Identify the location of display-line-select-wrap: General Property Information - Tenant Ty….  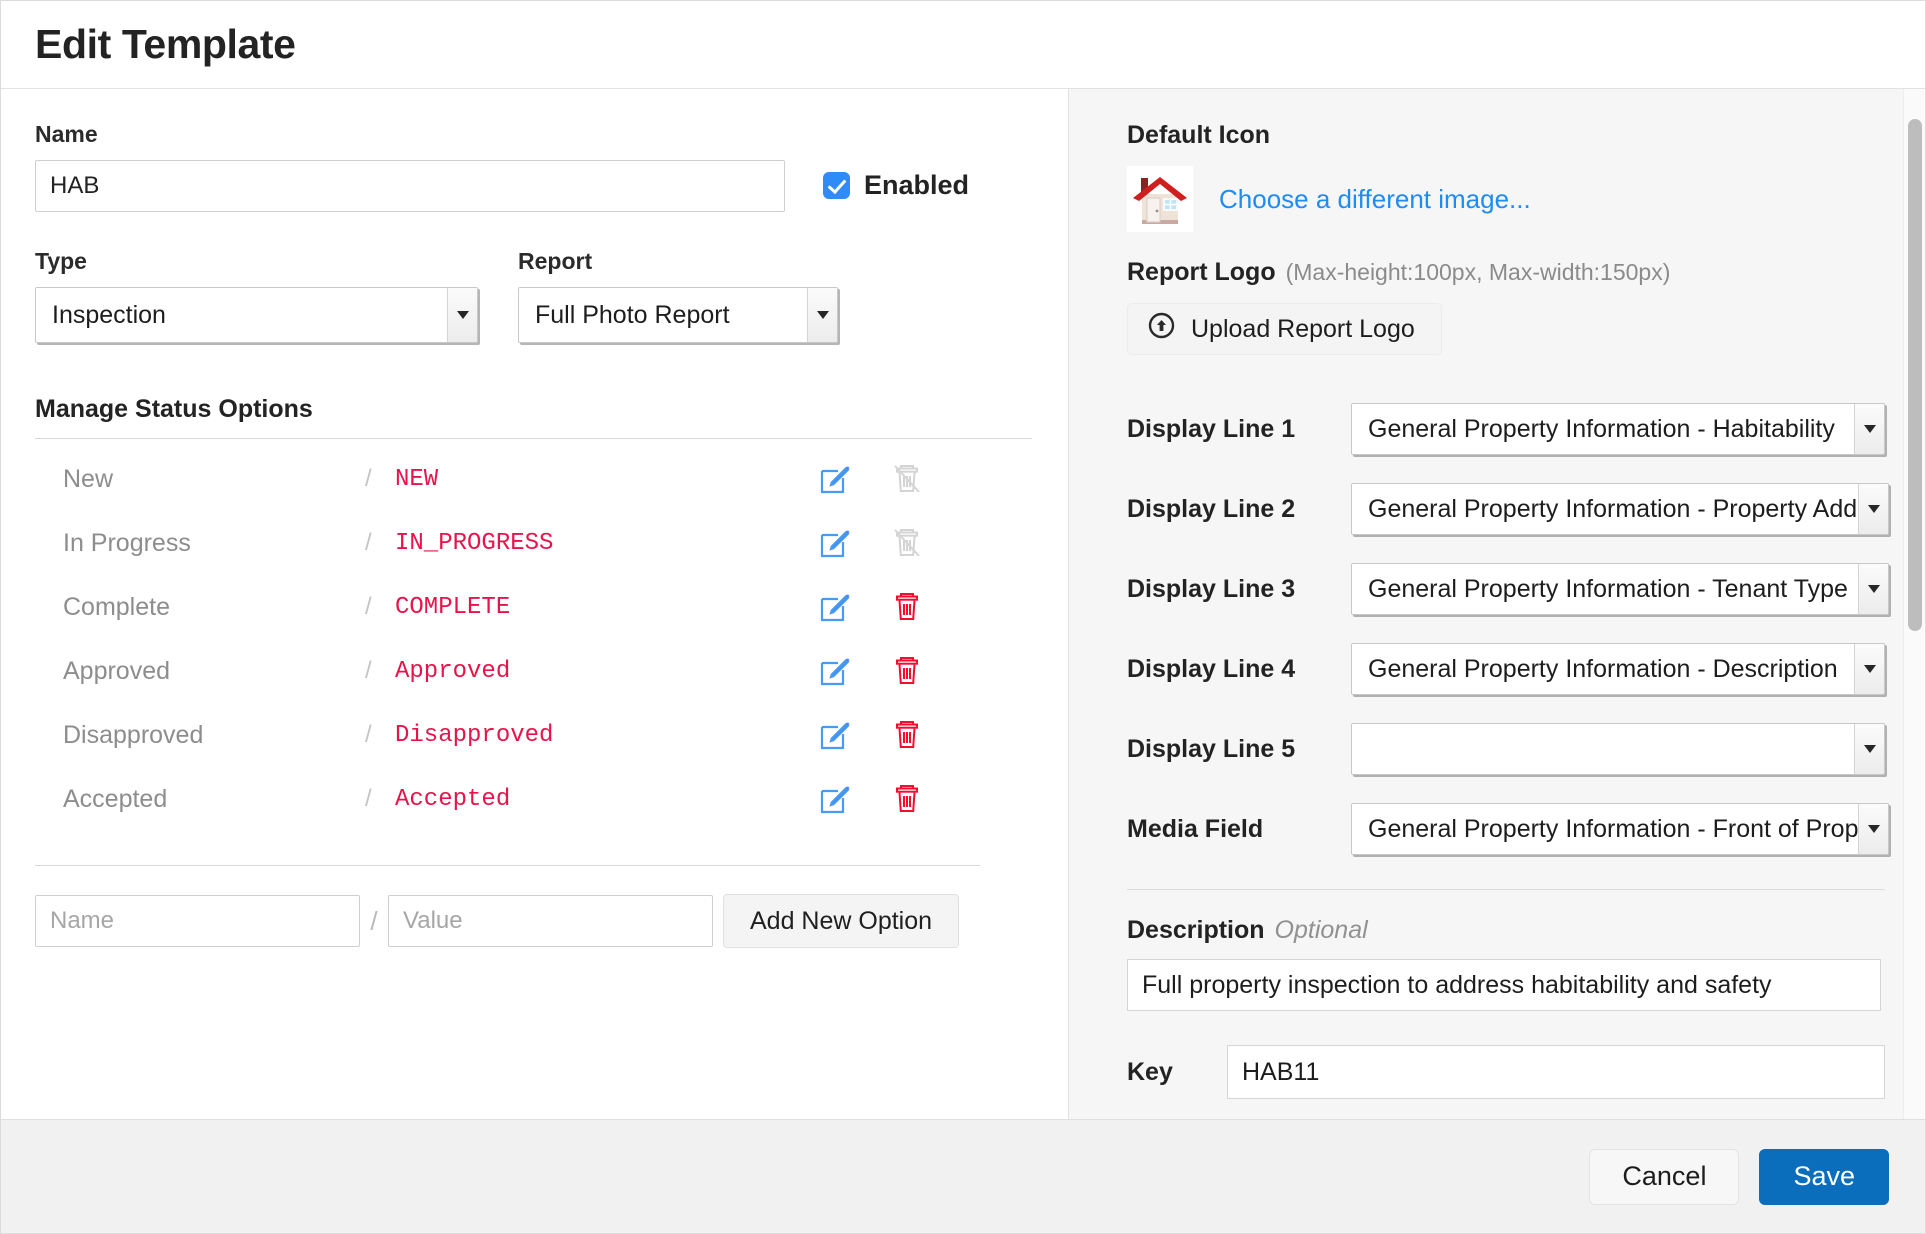
(1620, 589).